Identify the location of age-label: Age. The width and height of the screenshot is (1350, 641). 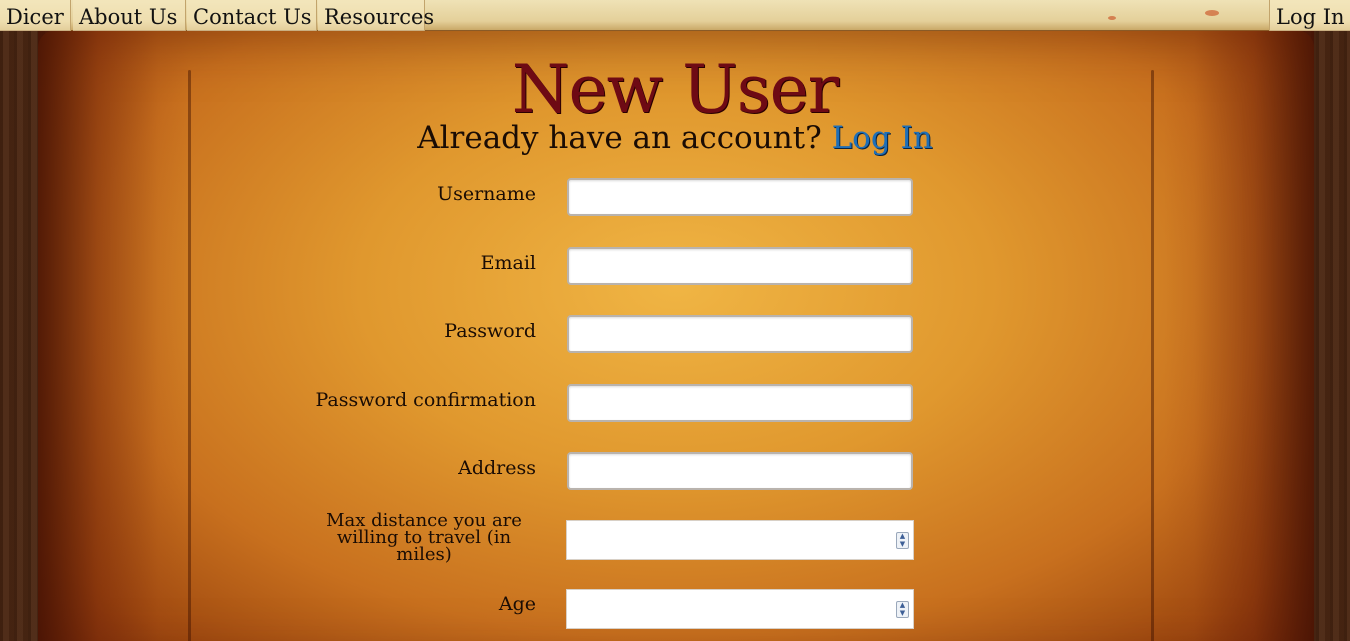
(517, 604).